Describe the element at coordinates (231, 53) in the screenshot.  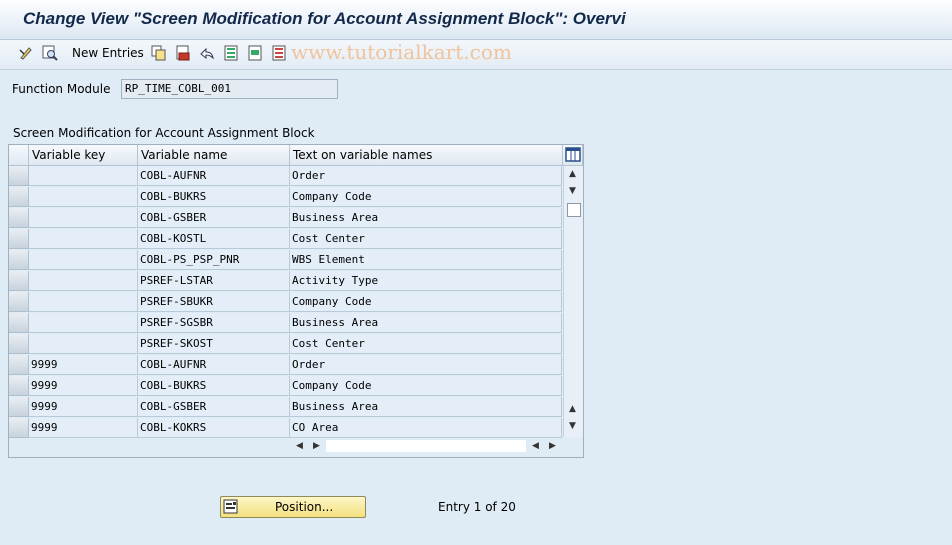
I see `select-all-icon` at that location.